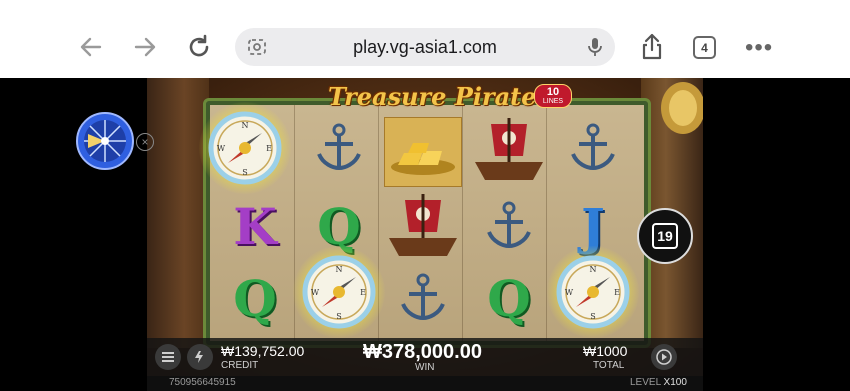 The image size is (850, 391). What do you see at coordinates (553, 101) in the screenshot?
I see `lines-label: LINES` at bounding box center [553, 101].